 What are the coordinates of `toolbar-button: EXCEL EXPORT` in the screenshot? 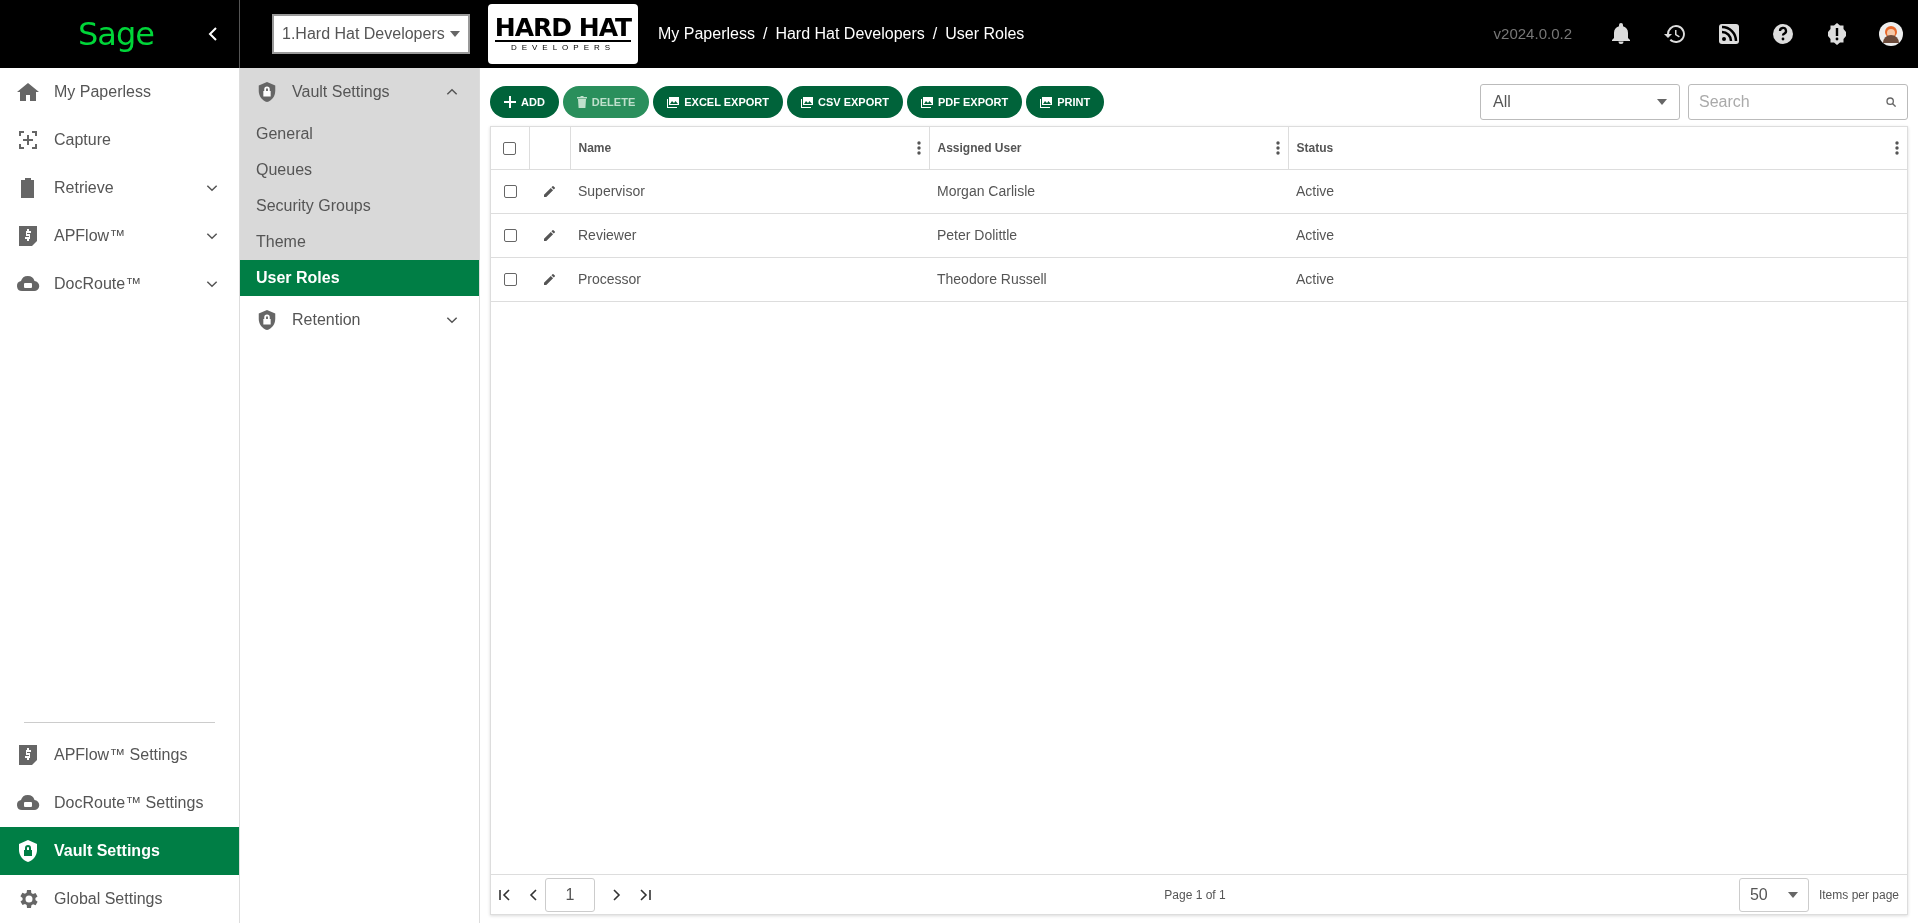 It's located at (718, 102).